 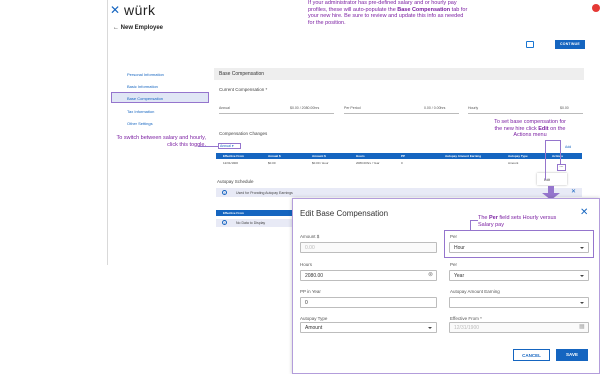 What do you see at coordinates (519, 302) in the screenshot?
I see `autopay-earning-select` at bounding box center [519, 302].